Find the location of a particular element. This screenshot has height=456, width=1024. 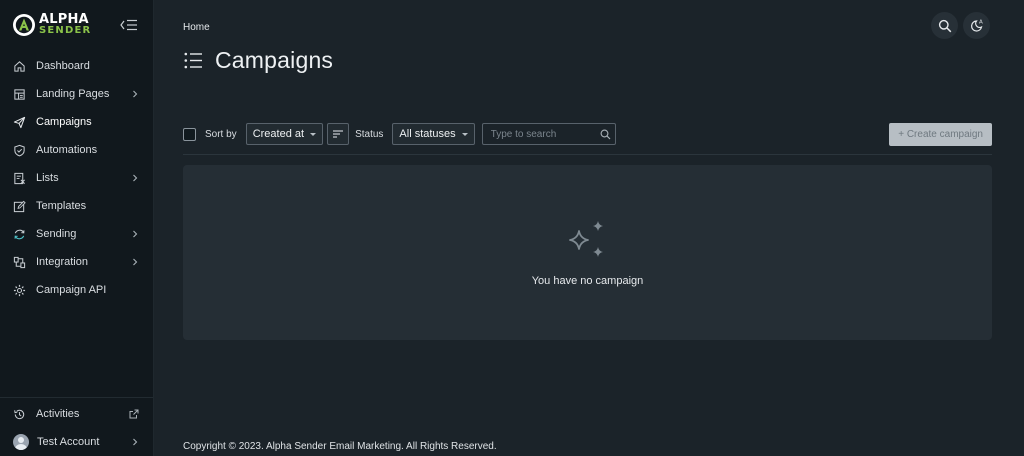

status-value: All statuses is located at coordinates (427, 134).